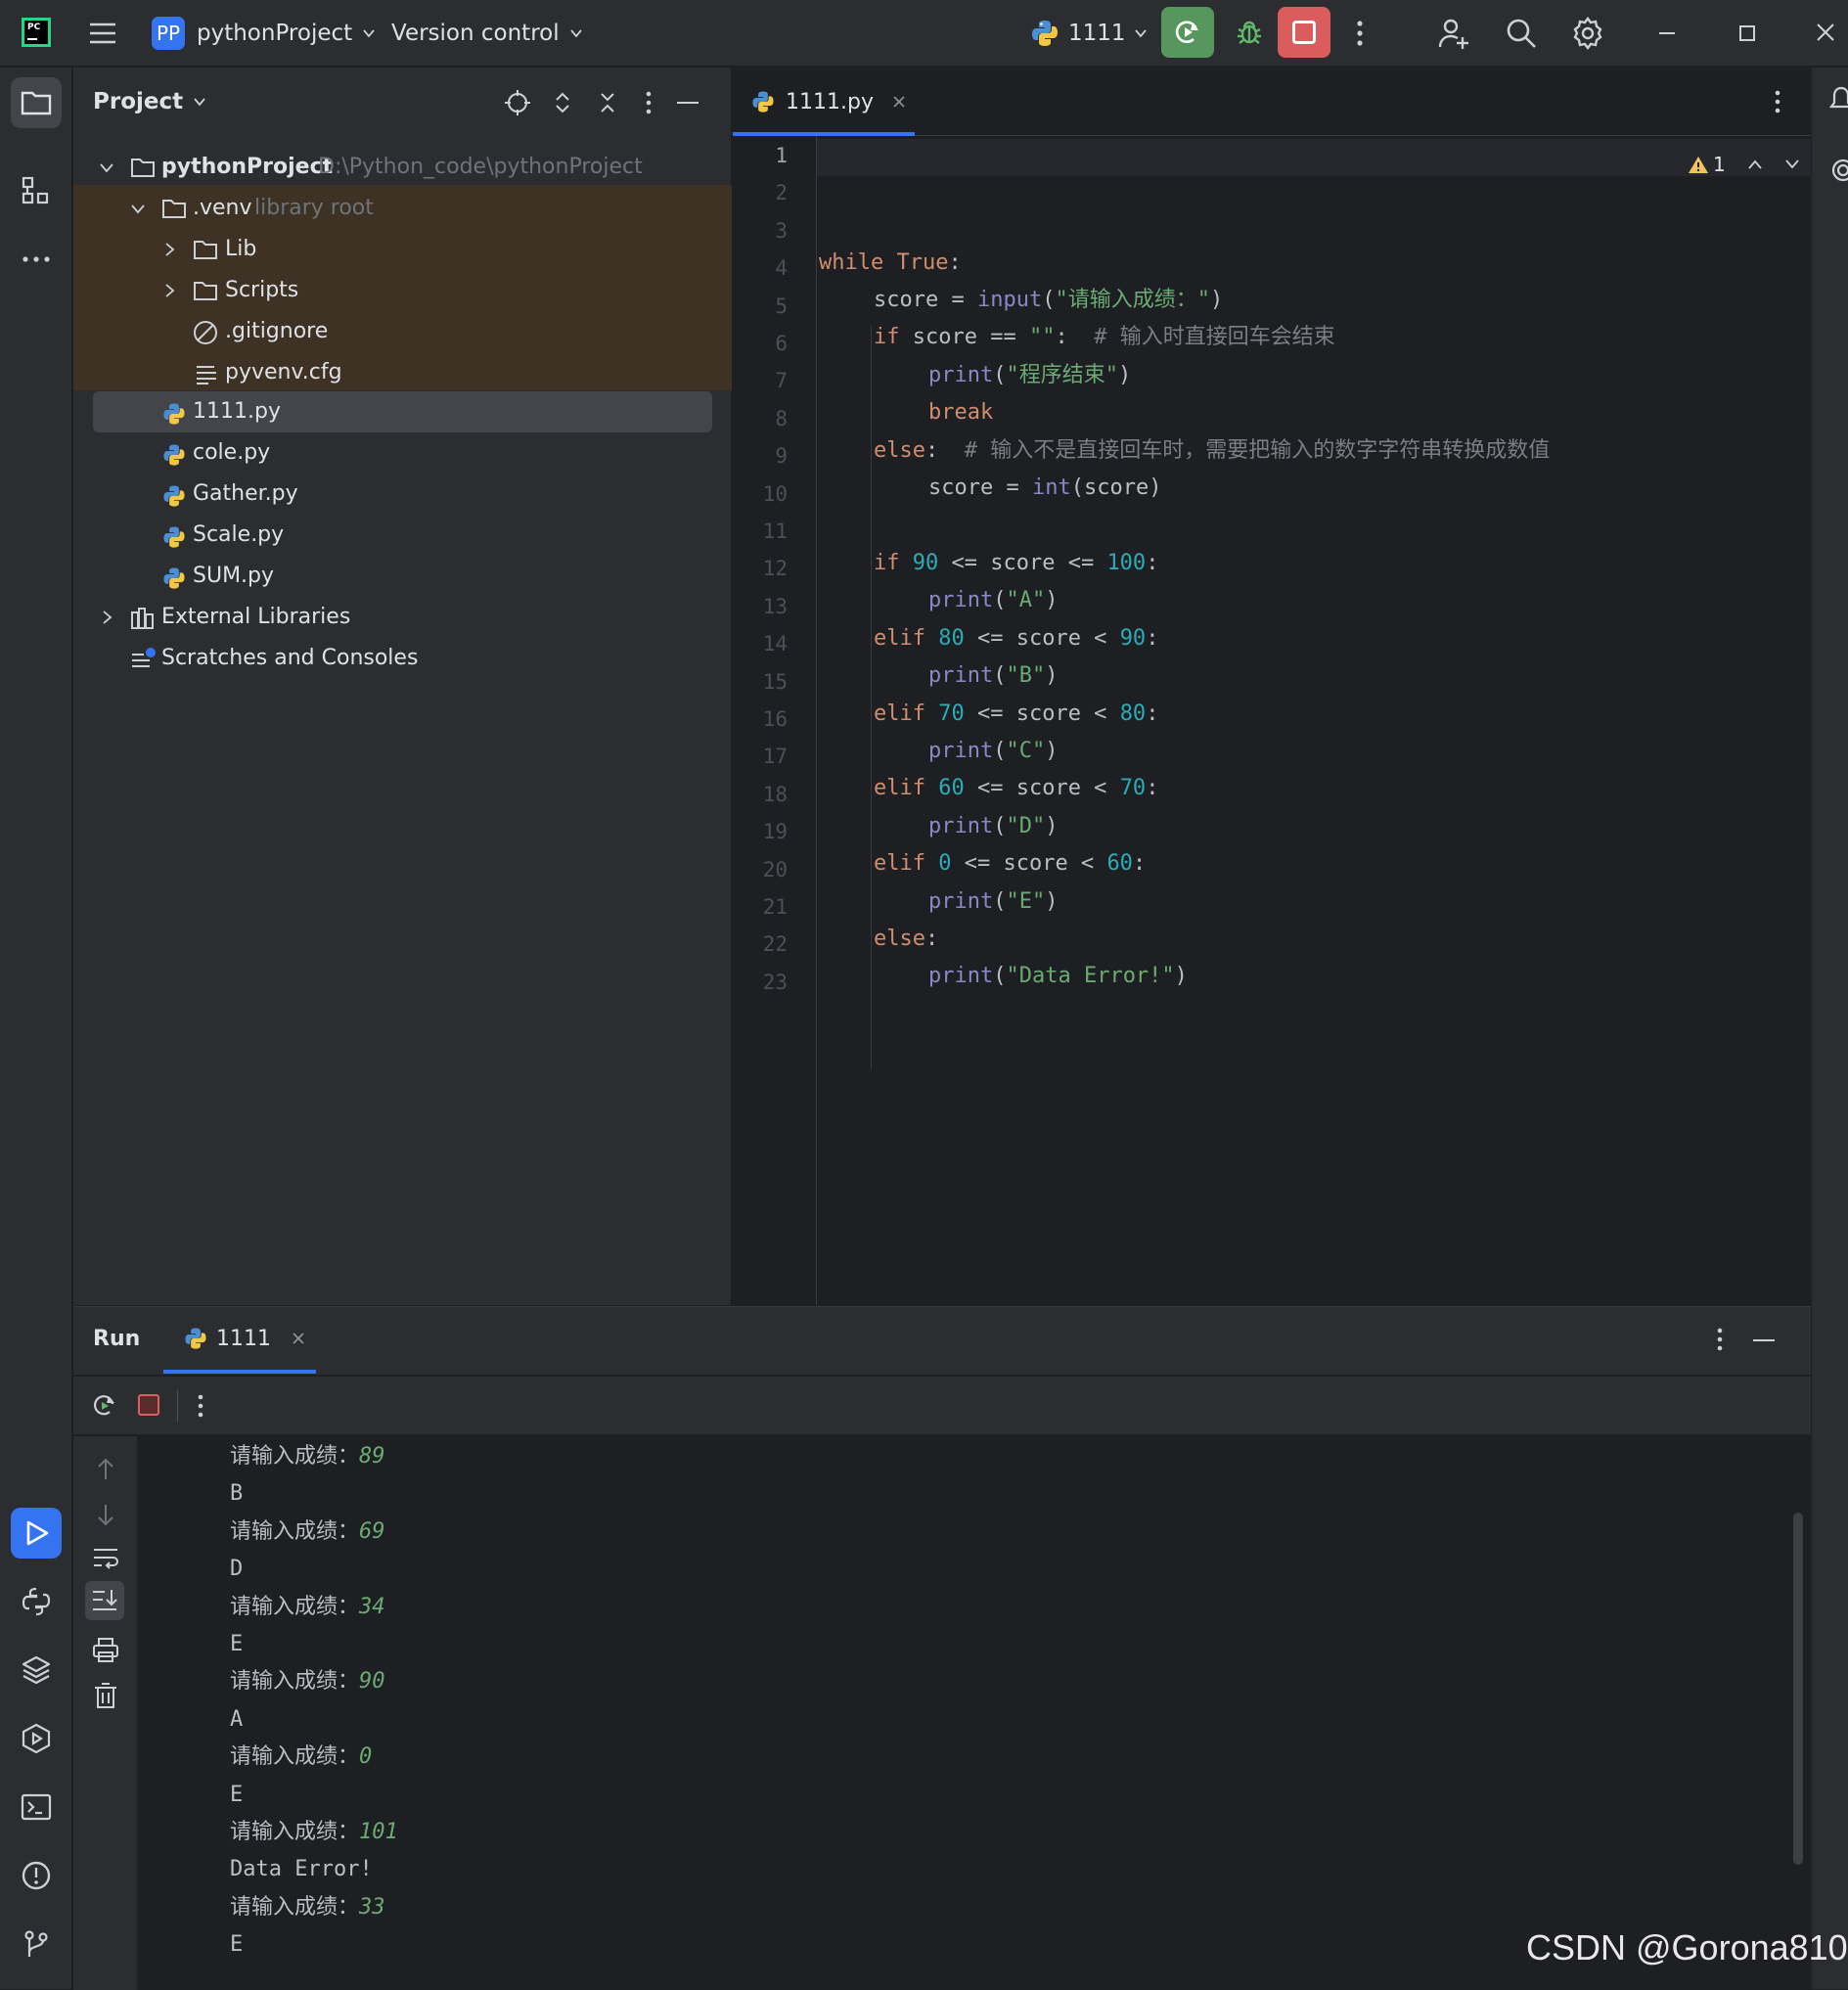 The image size is (1848, 1990). Describe the element at coordinates (149, 101) in the screenshot. I see `project-panel-header: Project` at that location.